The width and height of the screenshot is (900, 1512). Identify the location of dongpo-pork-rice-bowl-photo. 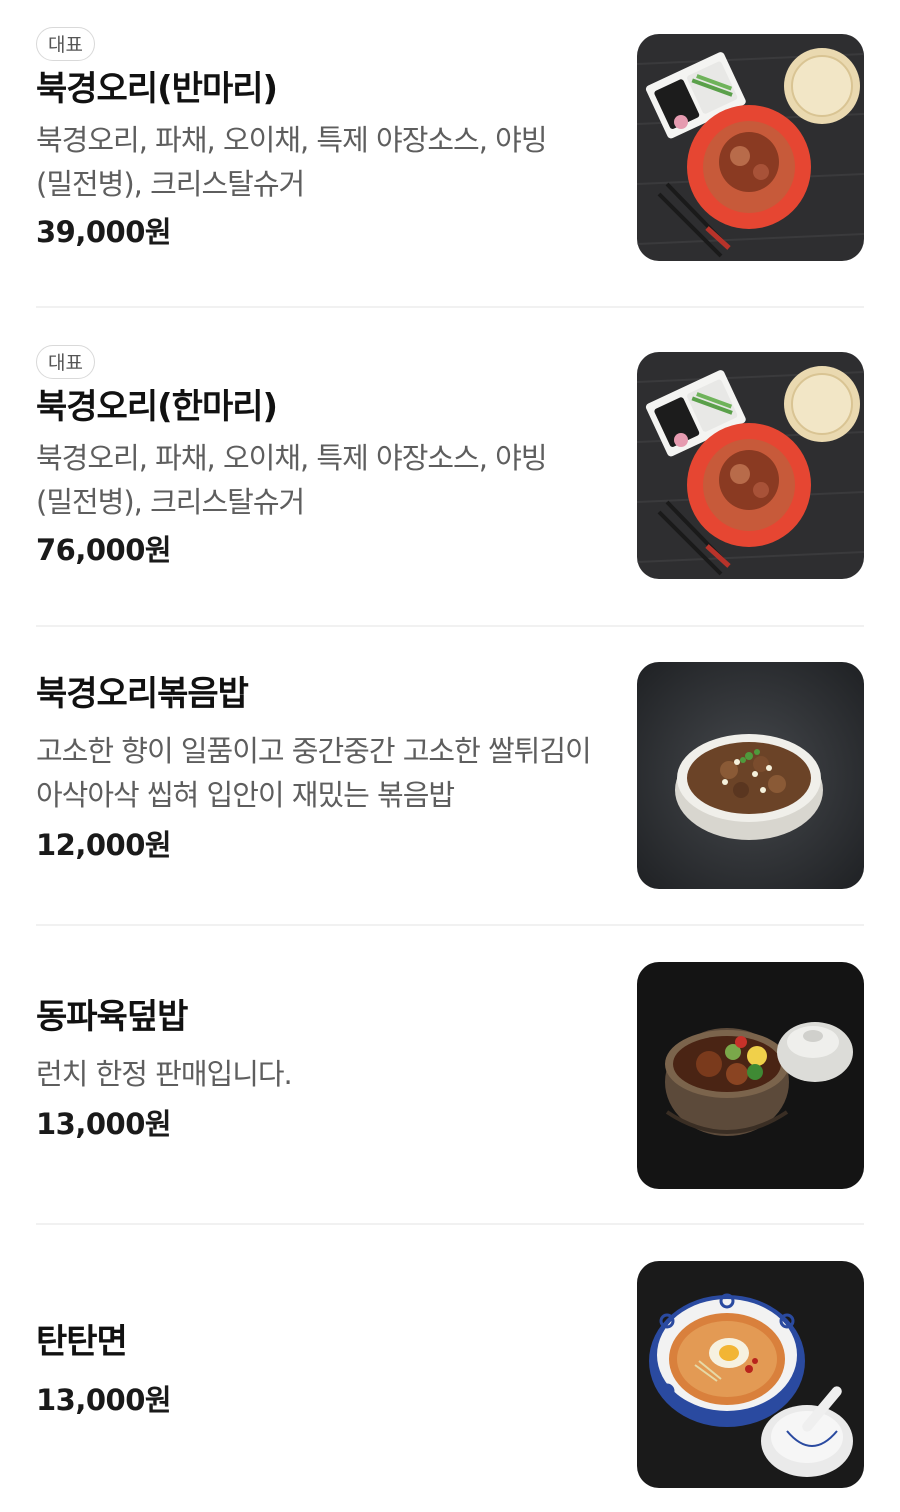
(750, 1075).